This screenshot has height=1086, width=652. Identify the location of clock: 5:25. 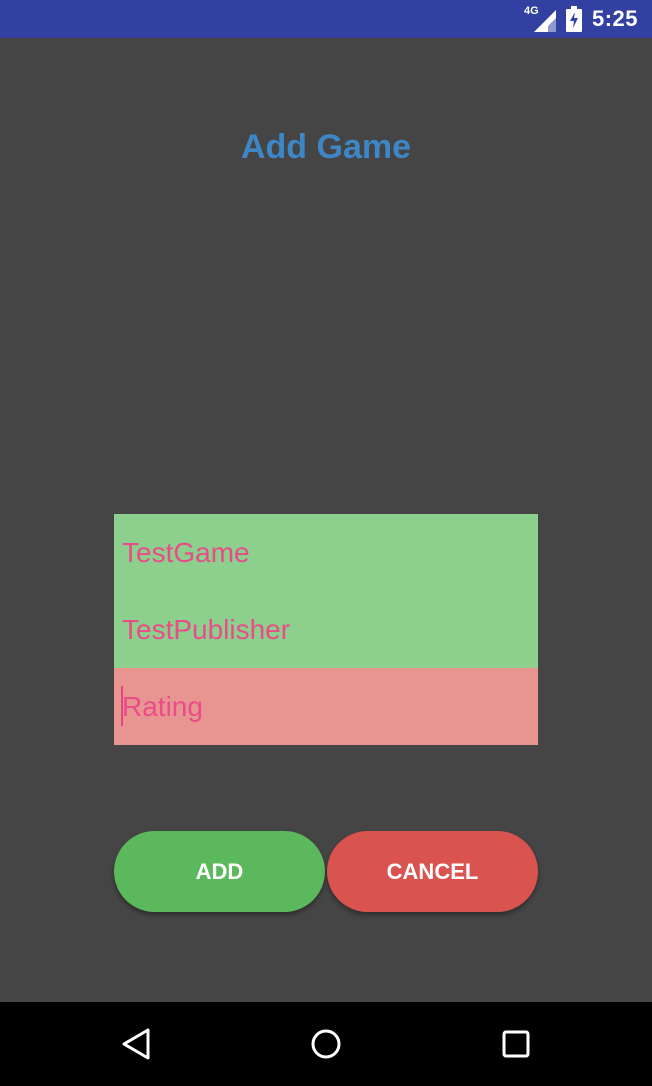
(614, 18).